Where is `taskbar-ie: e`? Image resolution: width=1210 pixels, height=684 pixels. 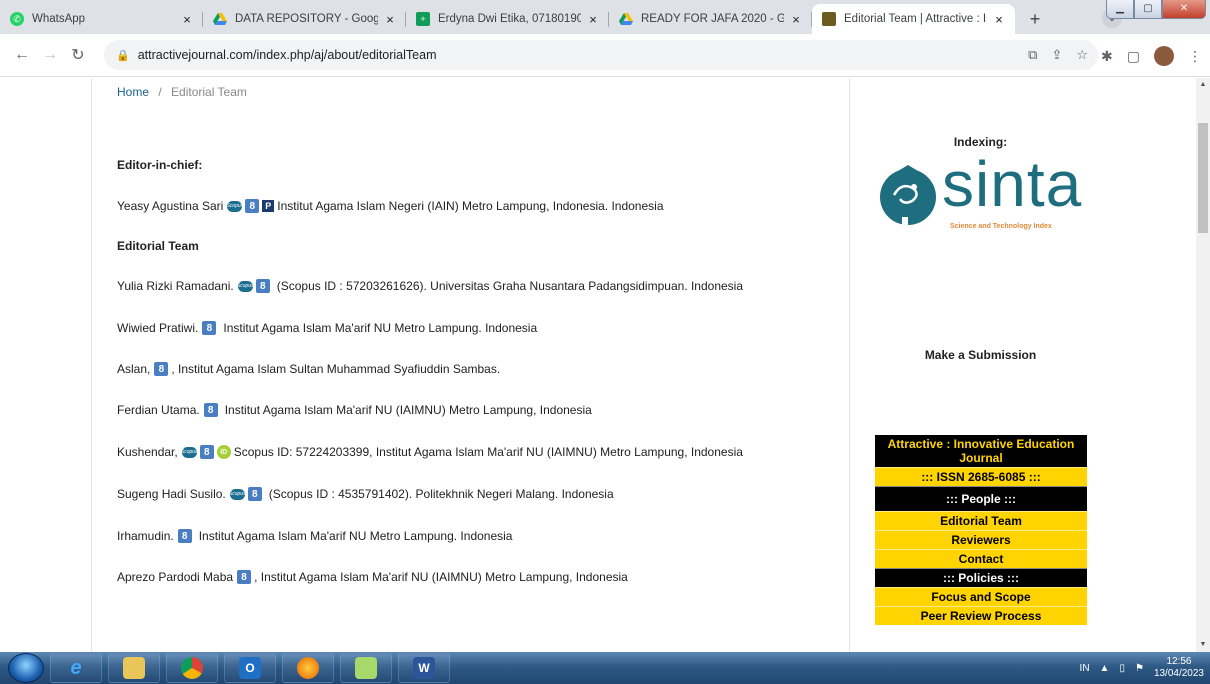 taskbar-ie: e is located at coordinates (76, 668).